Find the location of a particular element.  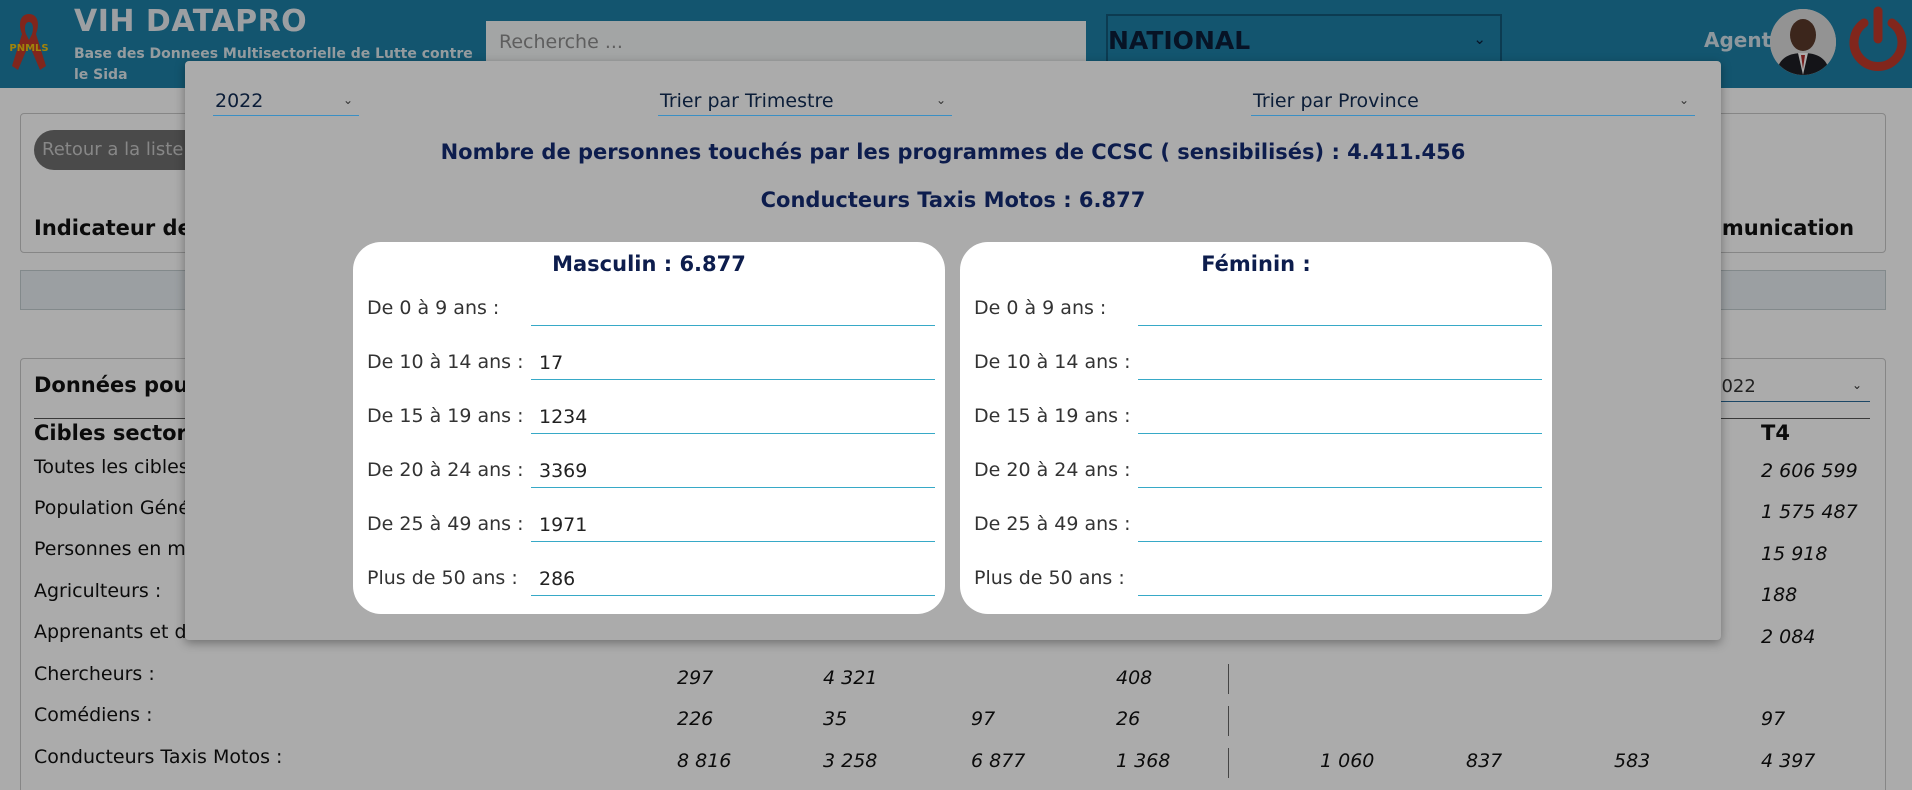

modal-subheading: Conducteurs Taxis Motos : 6.877 is located at coordinates (953, 200).